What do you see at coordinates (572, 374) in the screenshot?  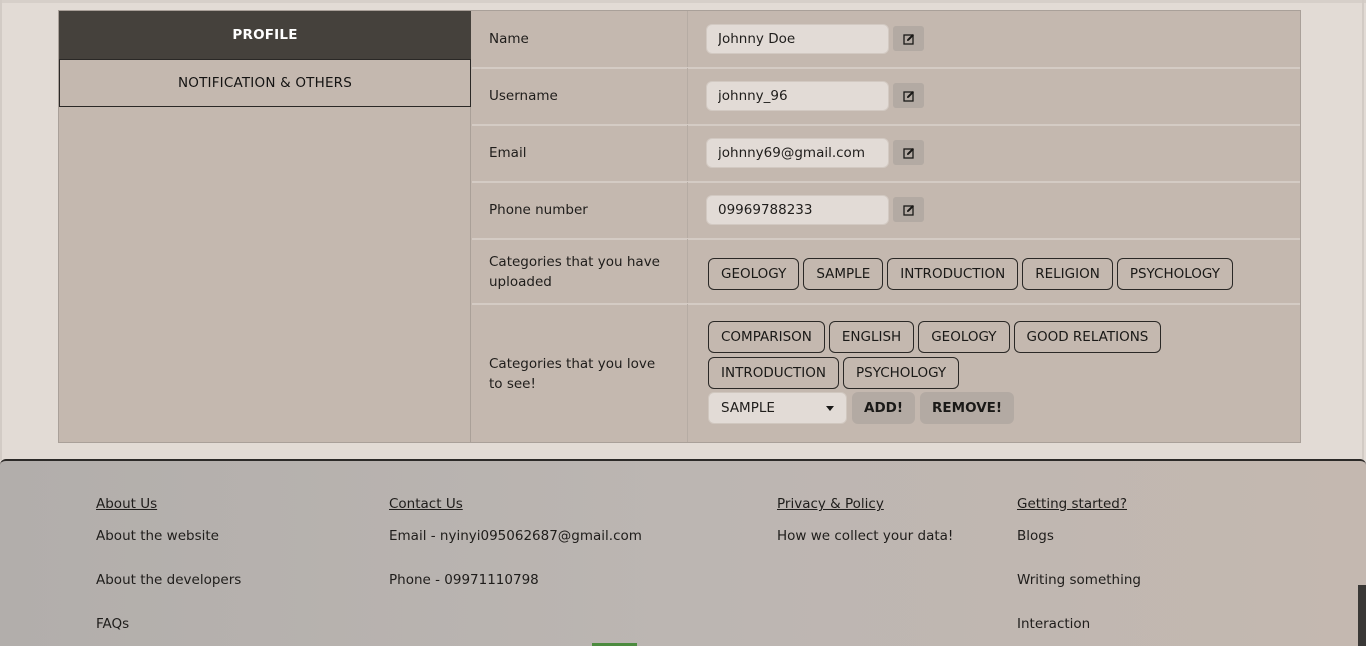 I see `loved-categories-label: Categories that you love to see!` at bounding box center [572, 374].